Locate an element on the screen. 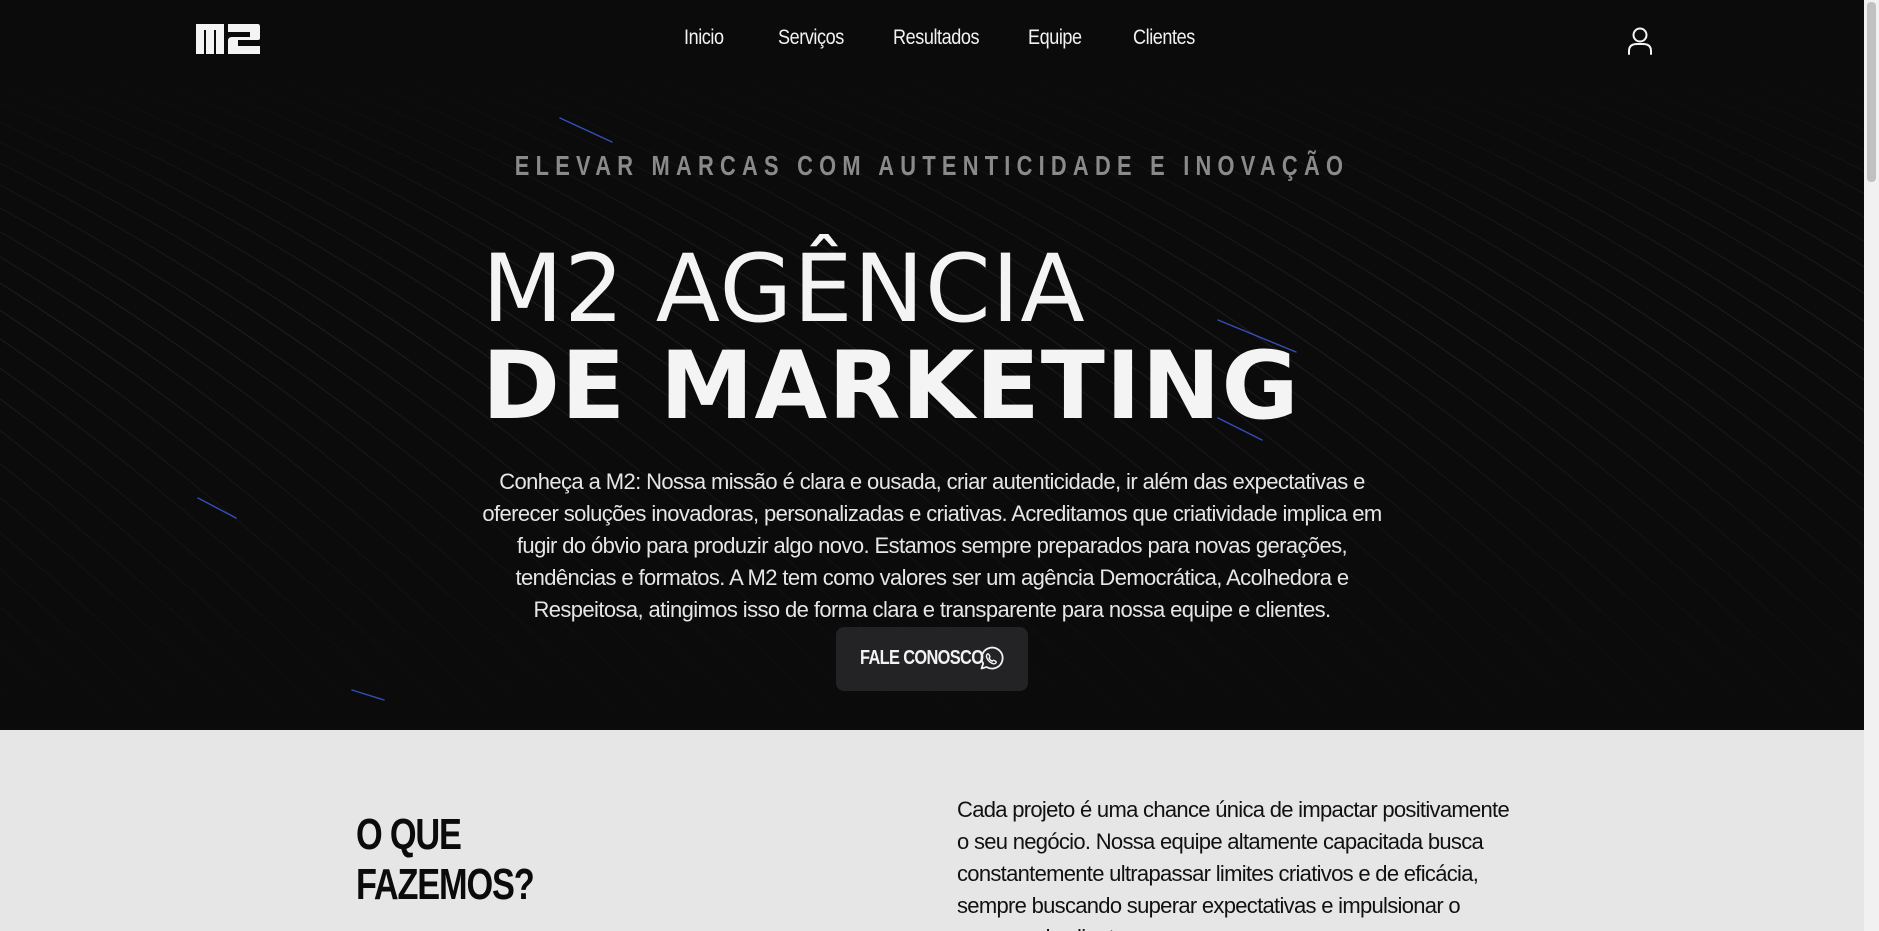 This screenshot has height=931, width=1879. what-we-do-title-line-1: O QUE is located at coordinates (409, 834).